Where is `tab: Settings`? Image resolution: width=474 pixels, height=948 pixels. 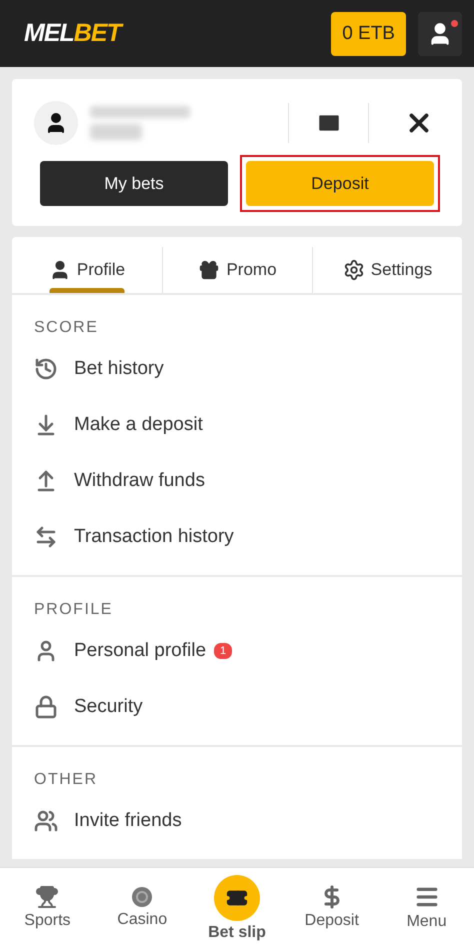
tab: Settings is located at coordinates (387, 270).